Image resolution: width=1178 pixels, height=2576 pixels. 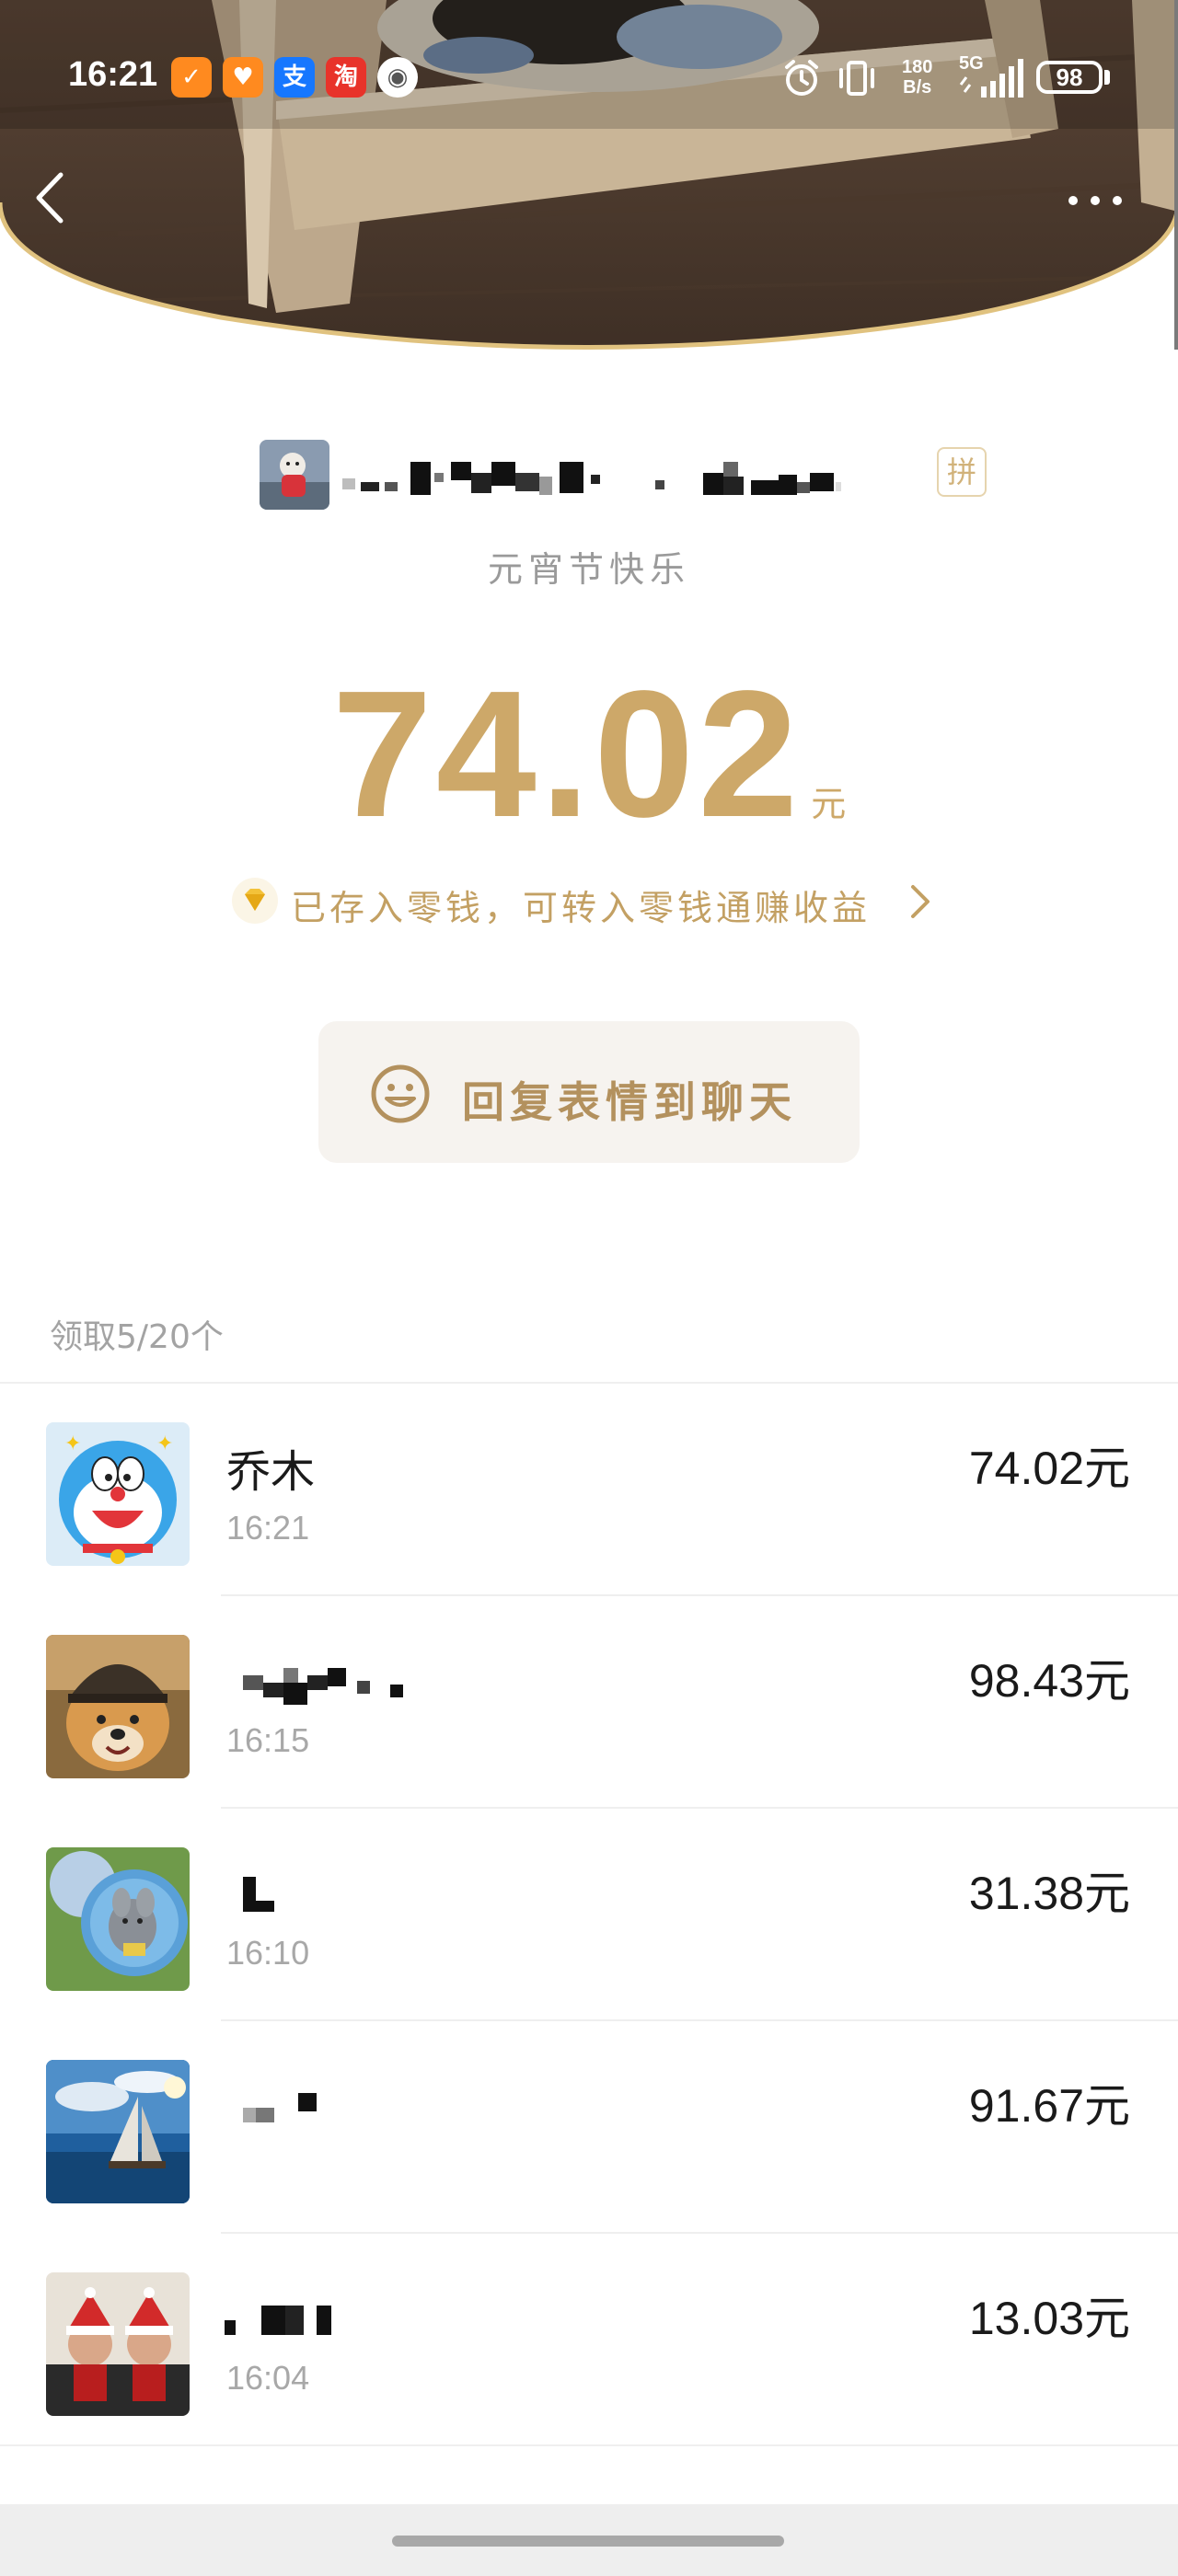 I want to click on claimed-count: 领取5/20个, so click(x=137, y=1337).